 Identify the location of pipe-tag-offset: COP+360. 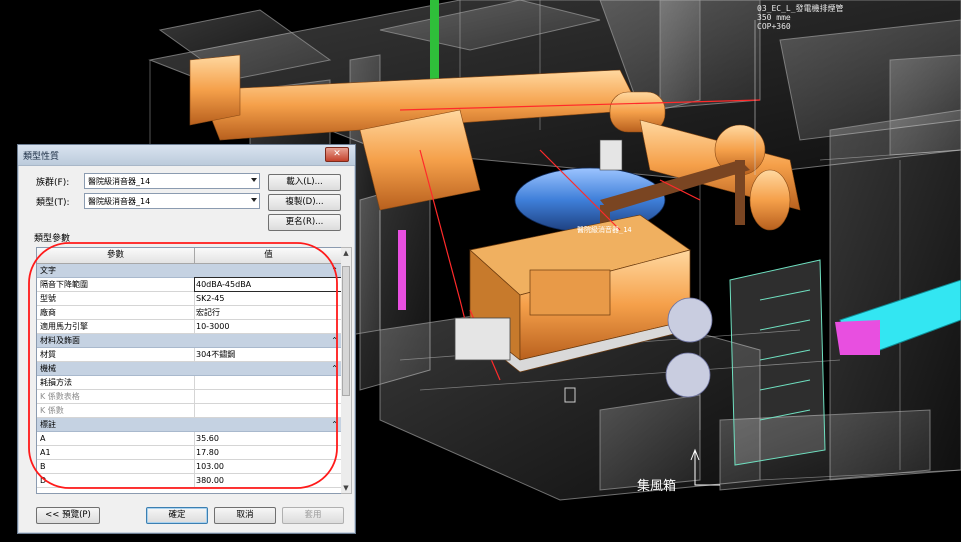
(774, 26).